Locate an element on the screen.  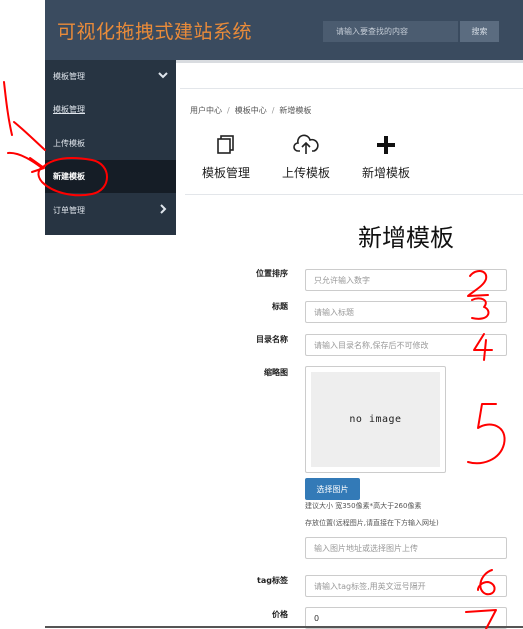
breadcrumb-item: 新增模板 is located at coordinates (295, 110).